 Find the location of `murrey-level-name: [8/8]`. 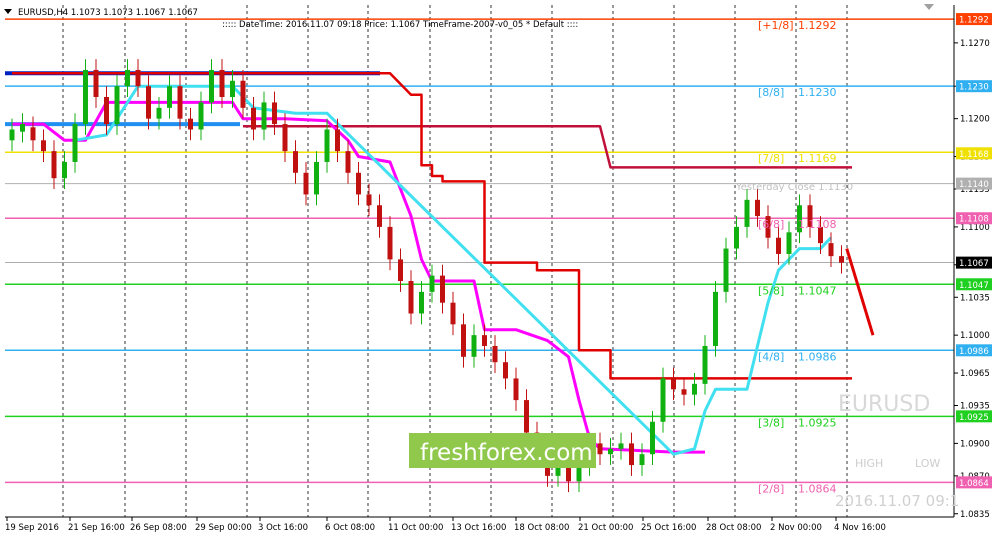

murrey-level-name: [8/8] is located at coordinates (771, 92).